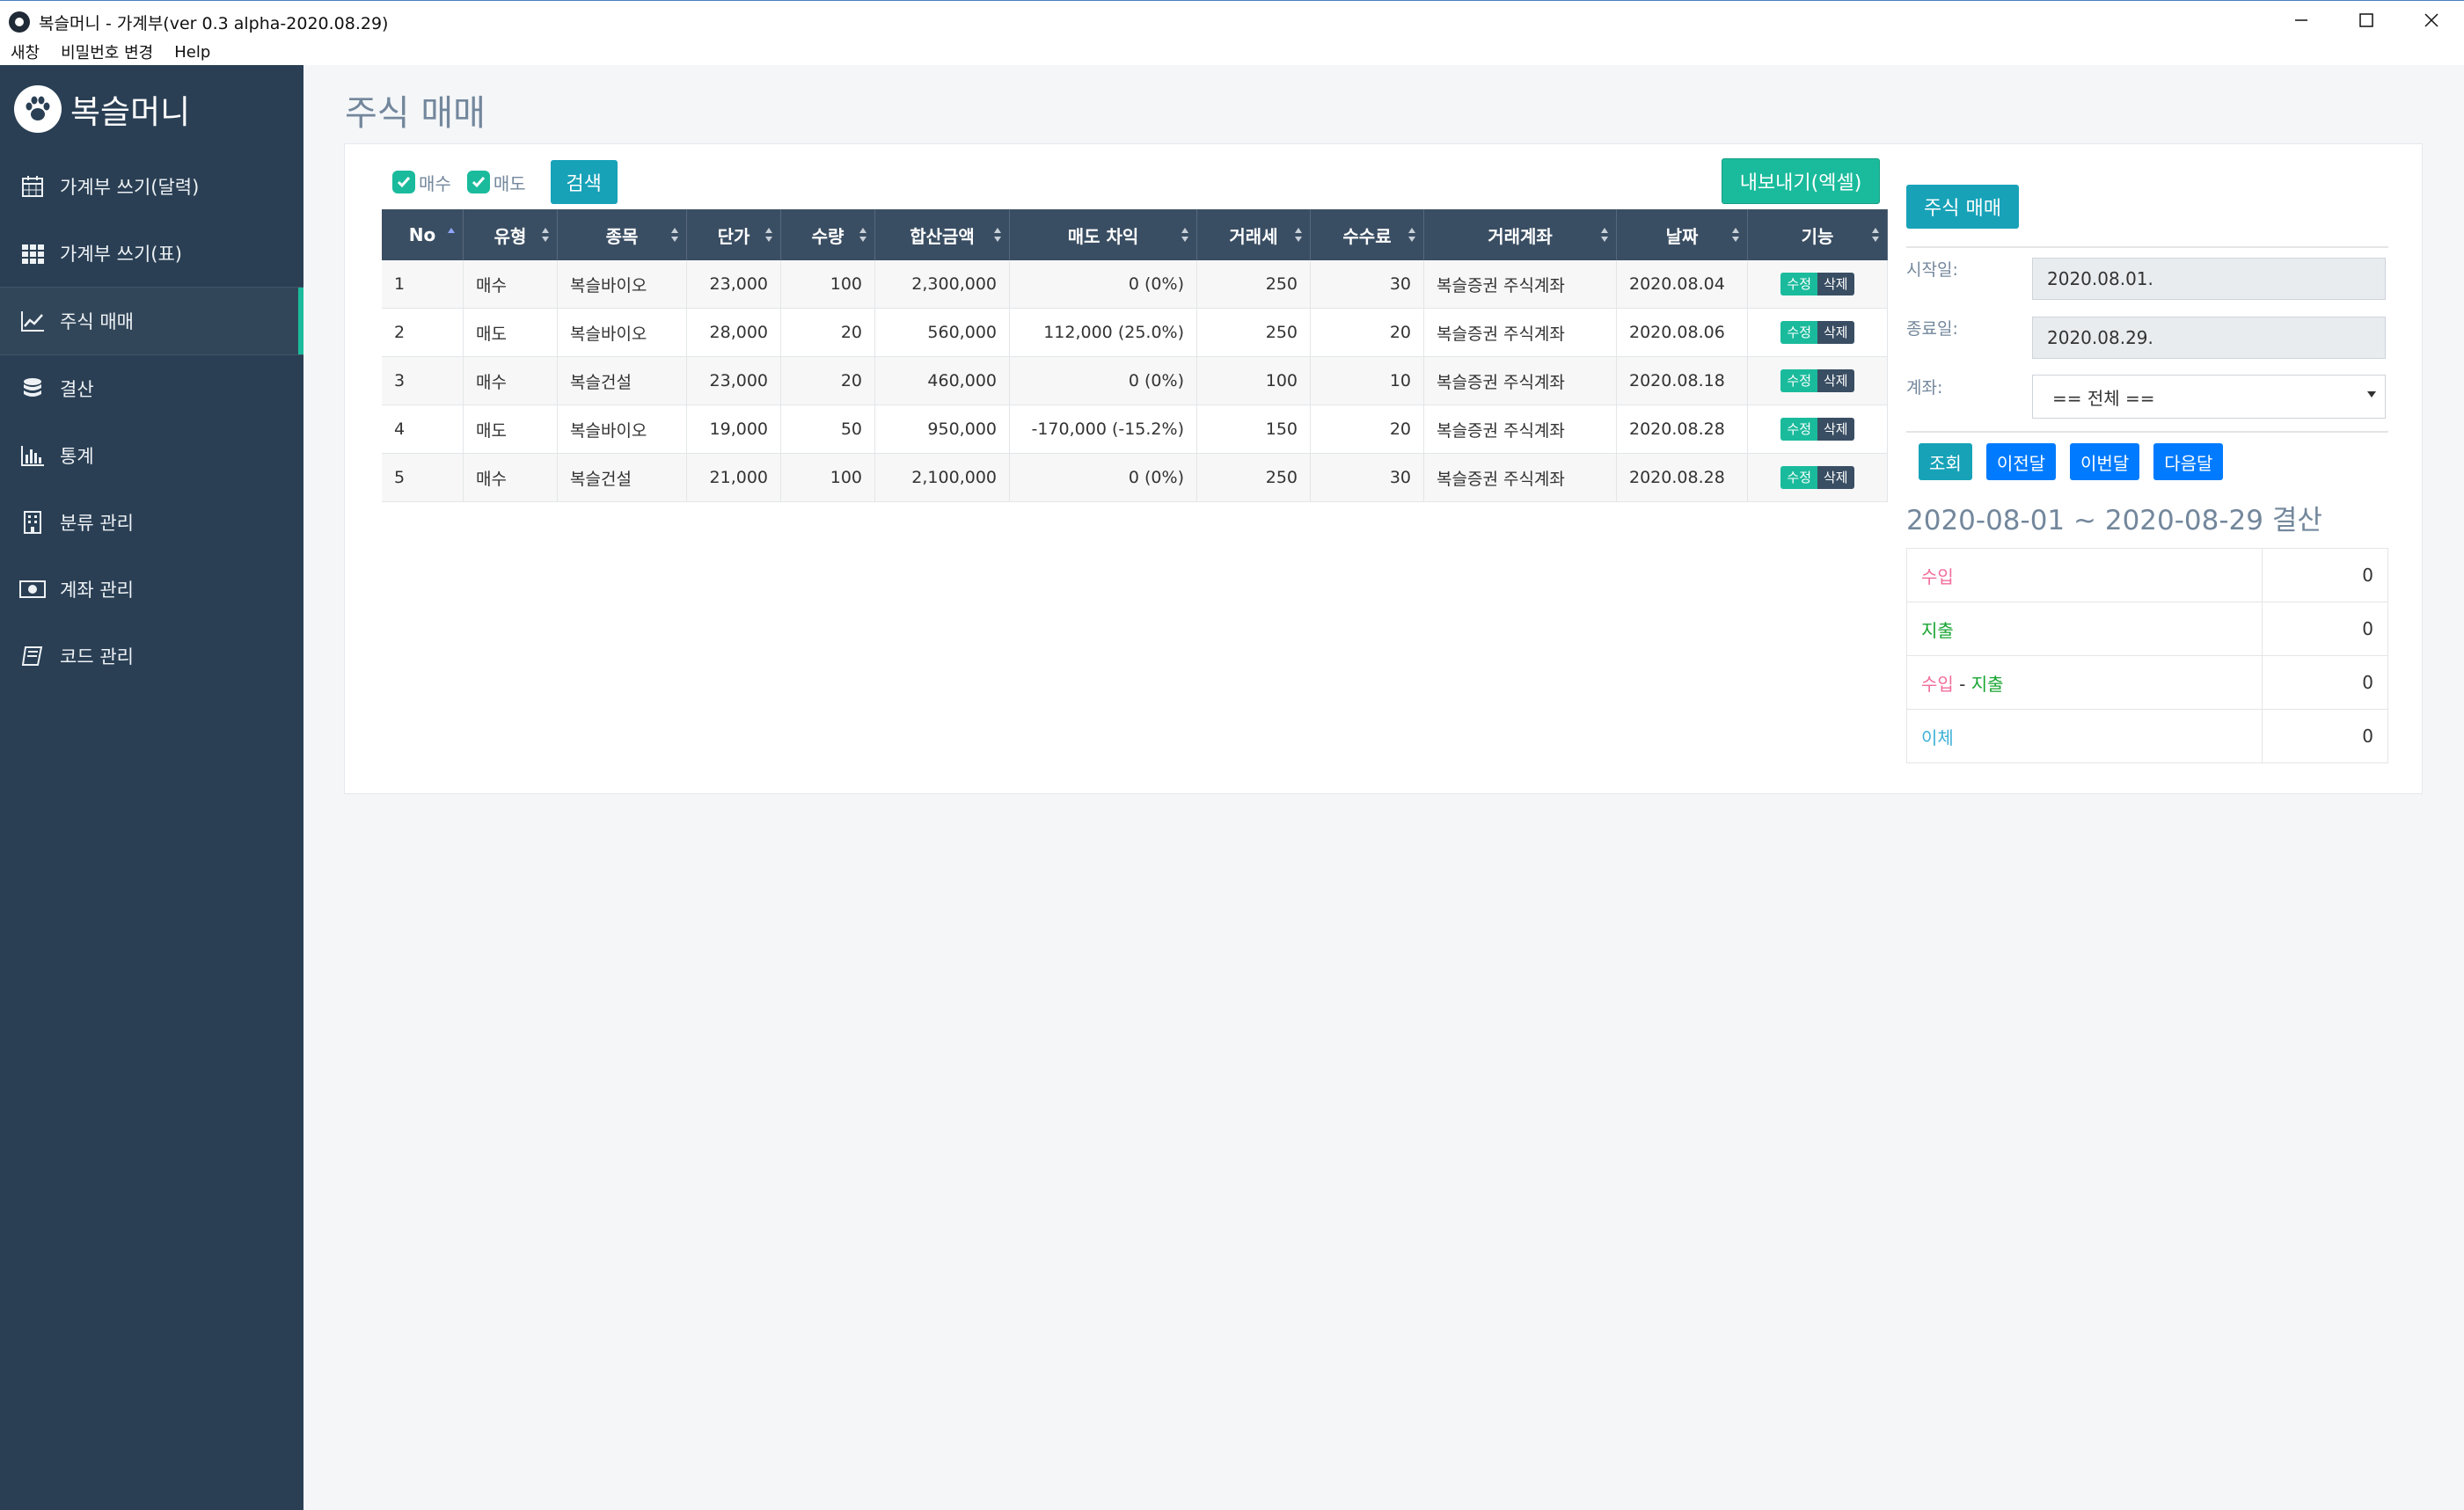  I want to click on expense-value: 0, so click(2325, 629).